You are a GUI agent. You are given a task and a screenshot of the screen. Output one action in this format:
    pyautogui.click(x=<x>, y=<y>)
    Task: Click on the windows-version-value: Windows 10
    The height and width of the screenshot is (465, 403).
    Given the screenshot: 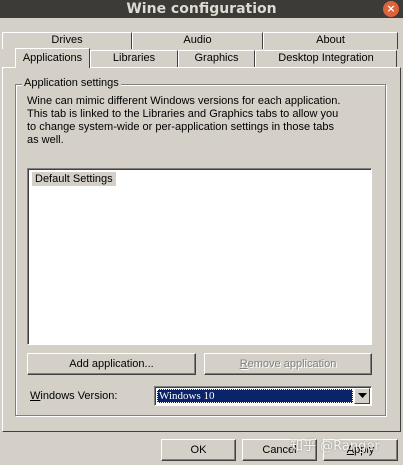 What is the action you would take?
    pyautogui.click(x=255, y=396)
    